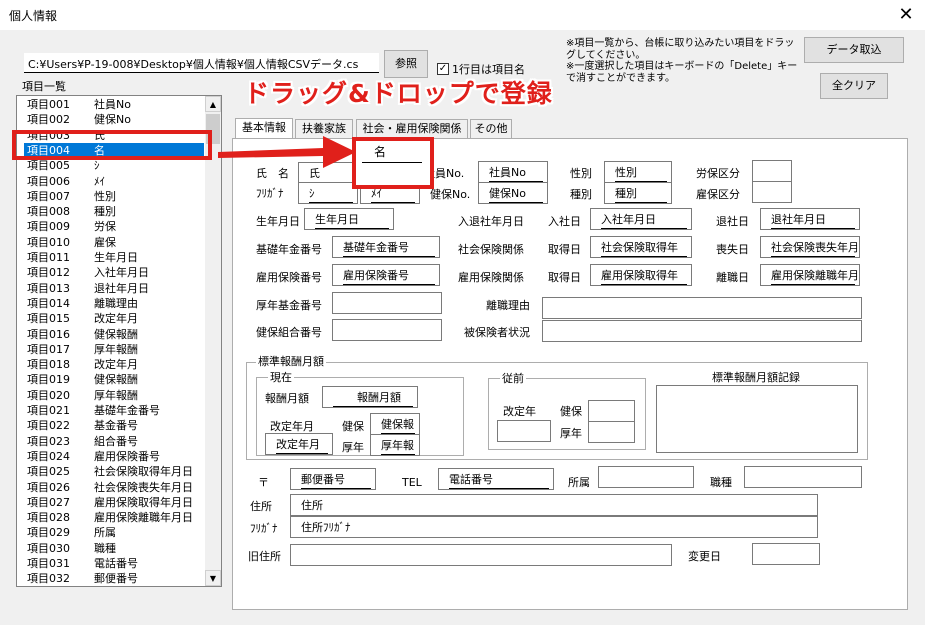  What do you see at coordinates (114, 211) in the screenshot?
I see `list-item: 項目008 種別` at bounding box center [114, 211].